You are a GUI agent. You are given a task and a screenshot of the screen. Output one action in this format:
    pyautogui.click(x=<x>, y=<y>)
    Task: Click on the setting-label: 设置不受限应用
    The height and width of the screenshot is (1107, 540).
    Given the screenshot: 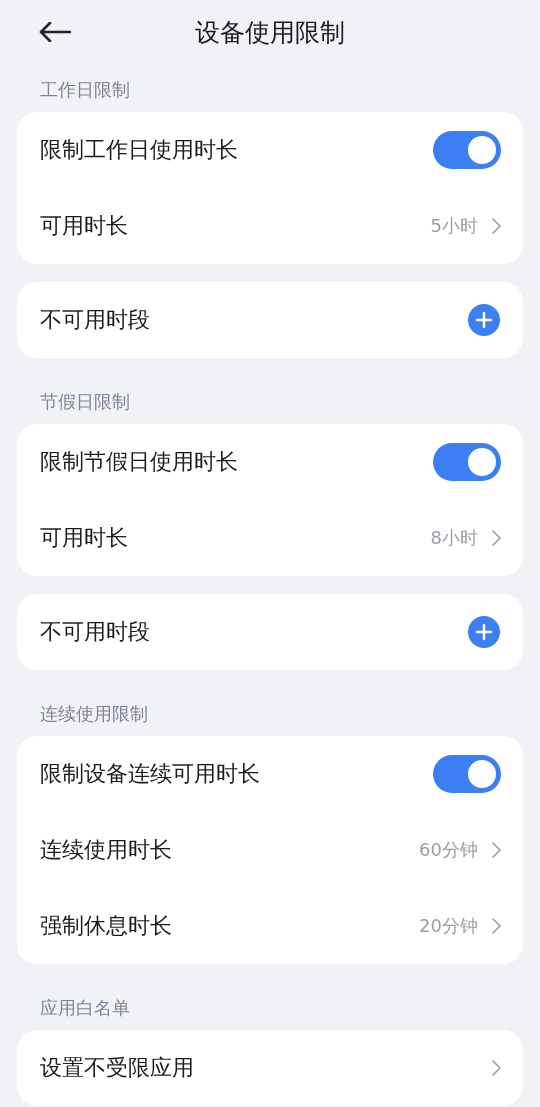 What is the action you would take?
    pyautogui.click(x=117, y=1068)
    